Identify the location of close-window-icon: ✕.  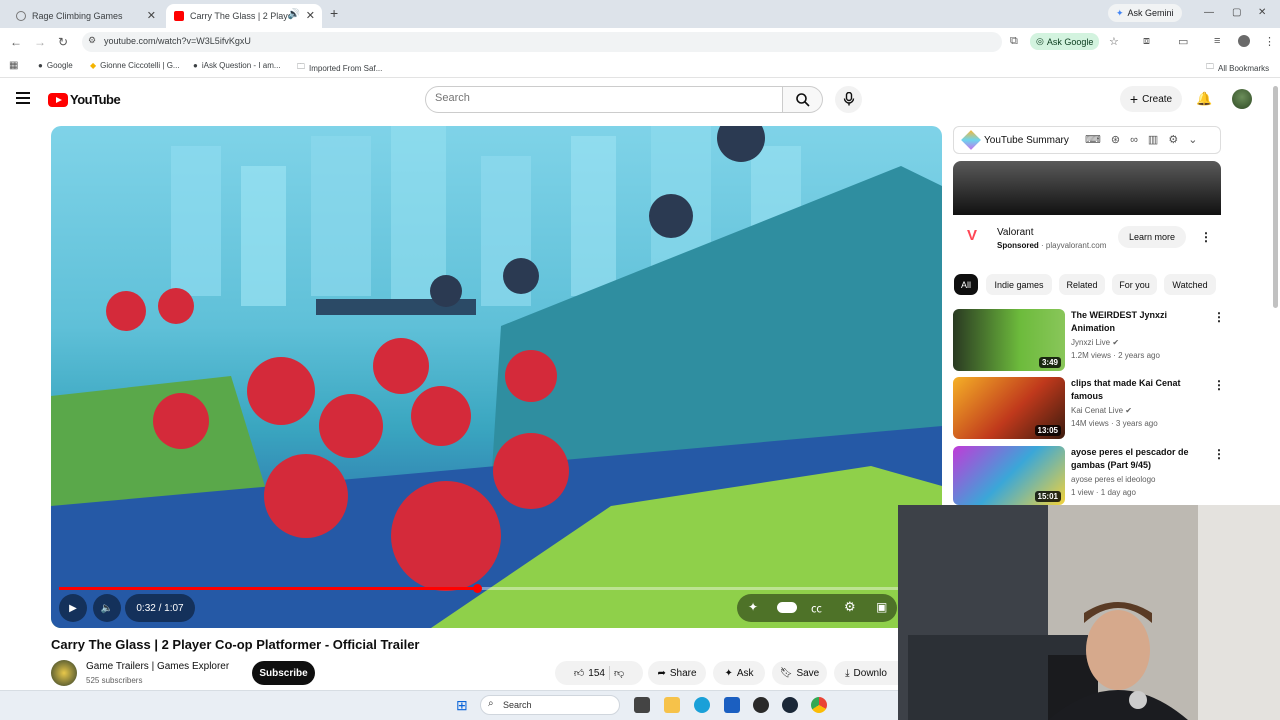
(1262, 12).